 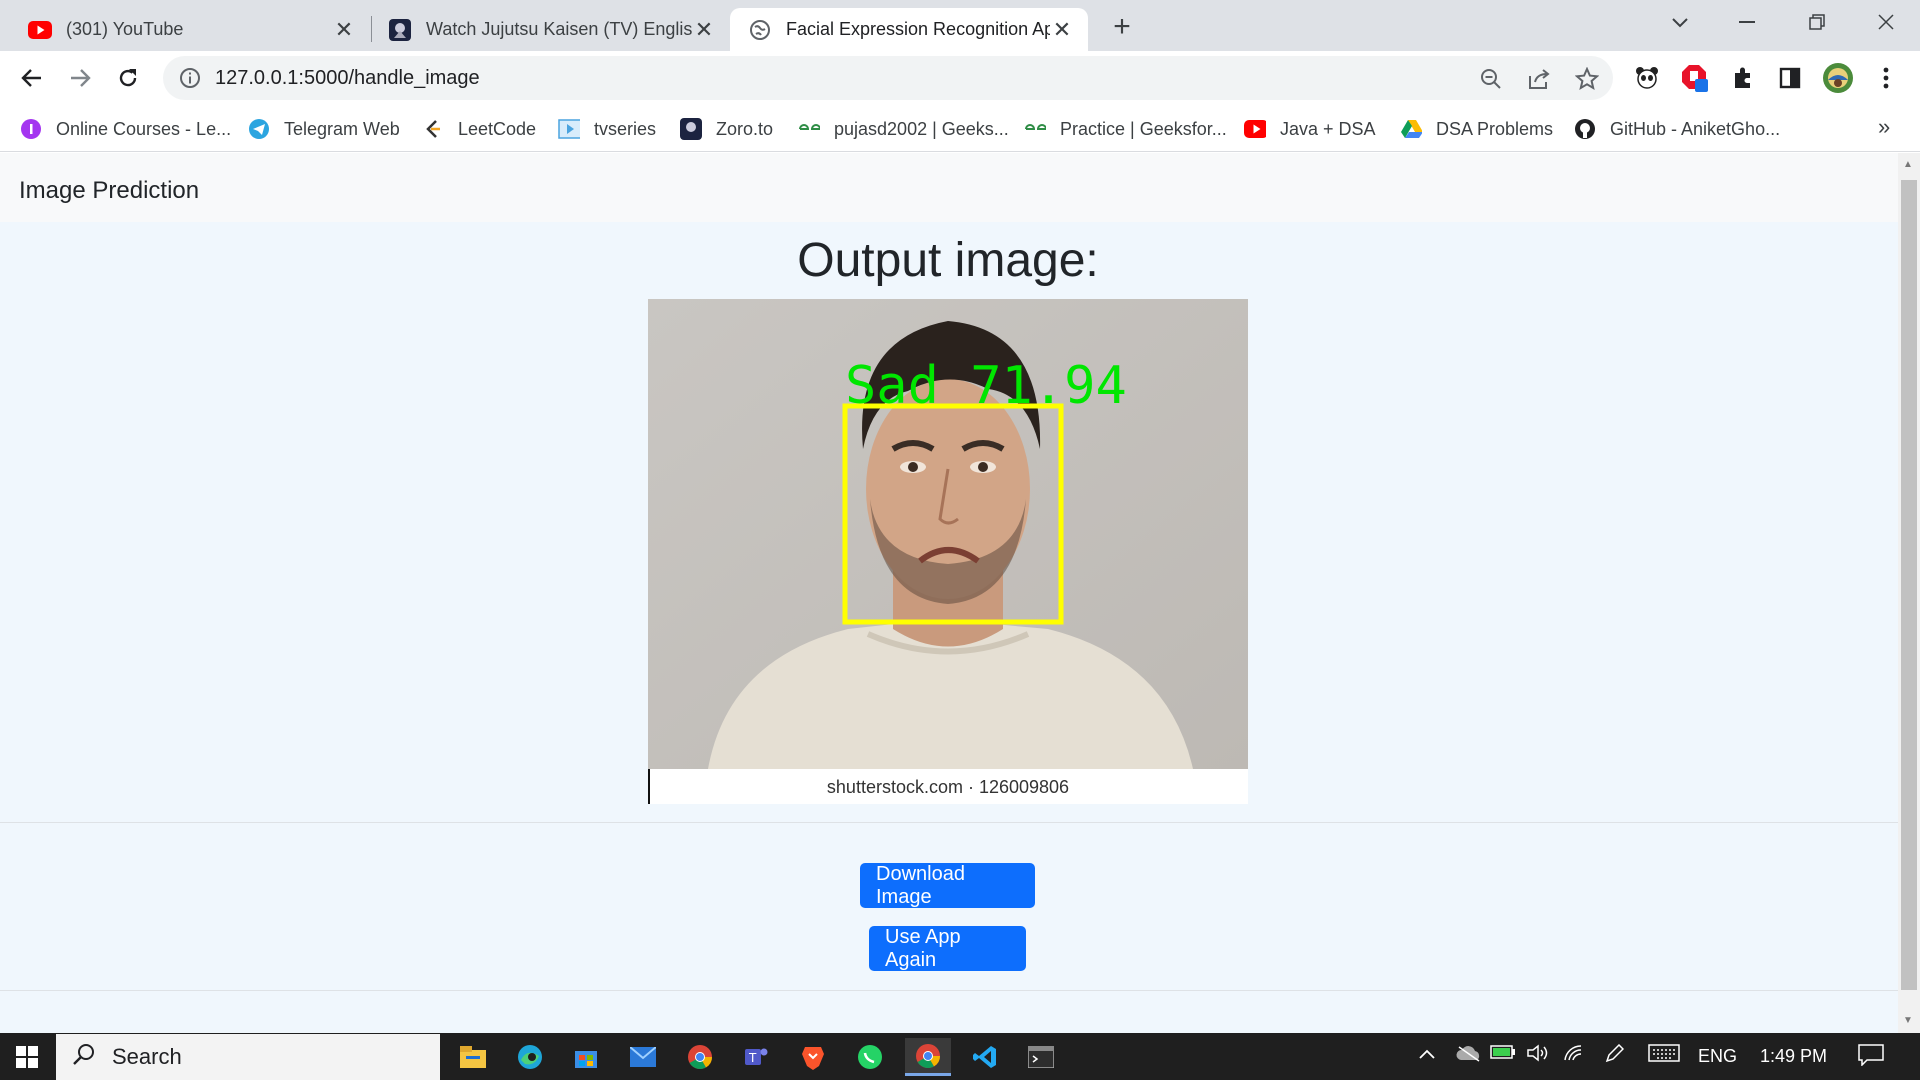 What do you see at coordinates (625, 128) in the screenshot?
I see `bookmark-label: tvseries` at bounding box center [625, 128].